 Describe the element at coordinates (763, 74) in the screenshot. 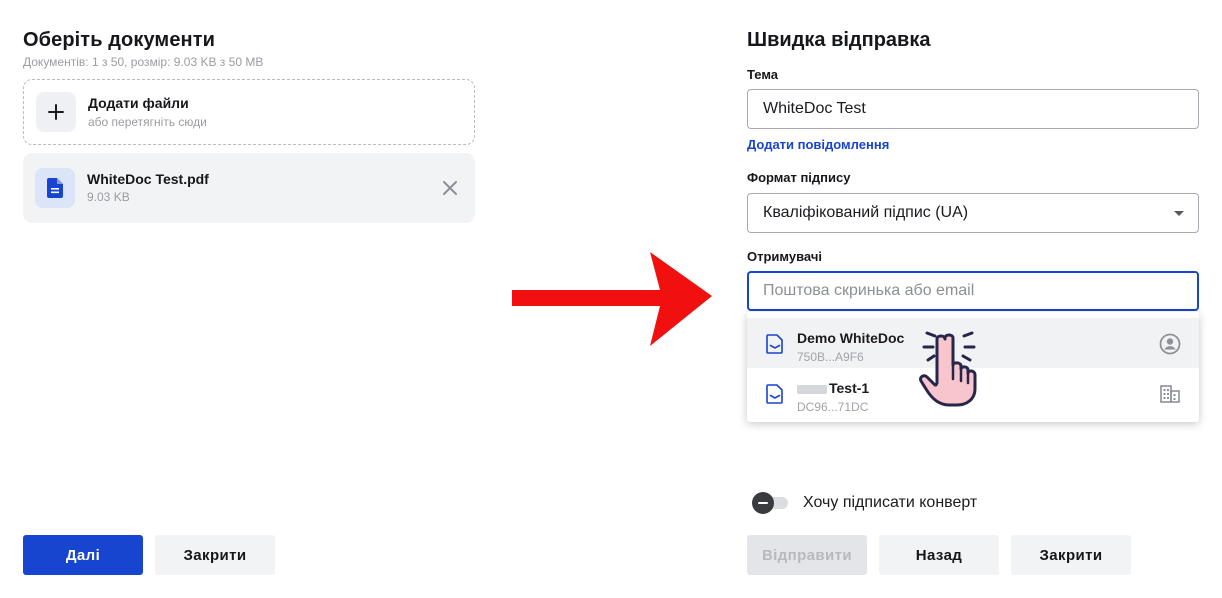

I see `subject-label: Тема` at that location.